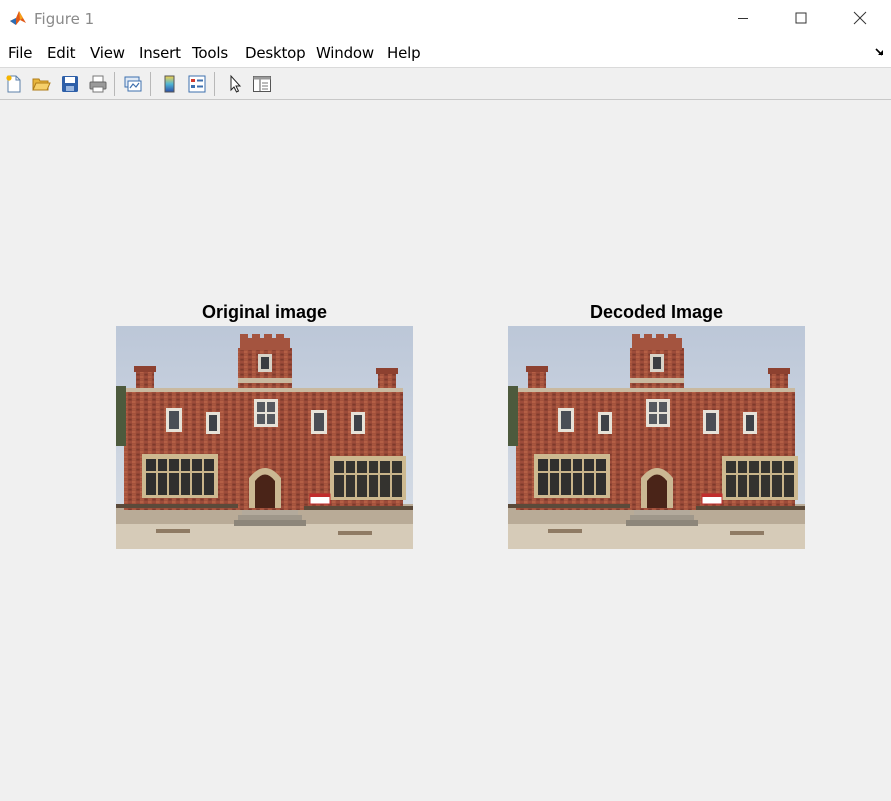  What do you see at coordinates (880, 52) in the screenshot?
I see `dock-figure-icon` at bounding box center [880, 52].